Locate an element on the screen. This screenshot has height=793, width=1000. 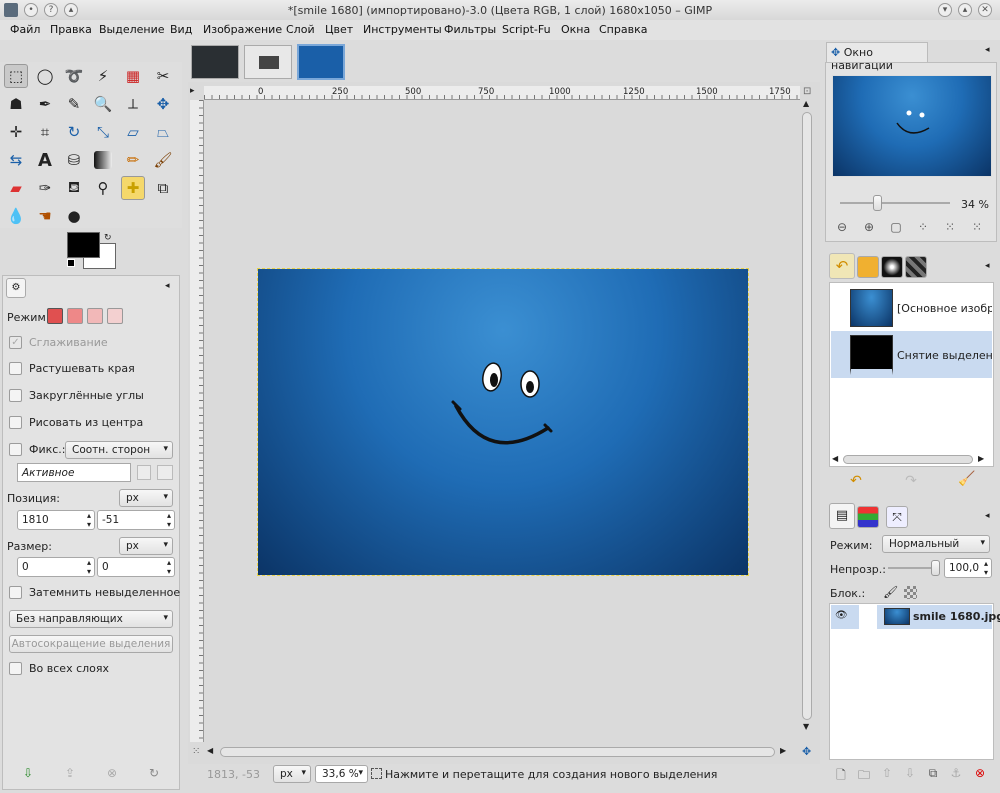
color-select-icon: ▦ is located at coordinates (133, 76).